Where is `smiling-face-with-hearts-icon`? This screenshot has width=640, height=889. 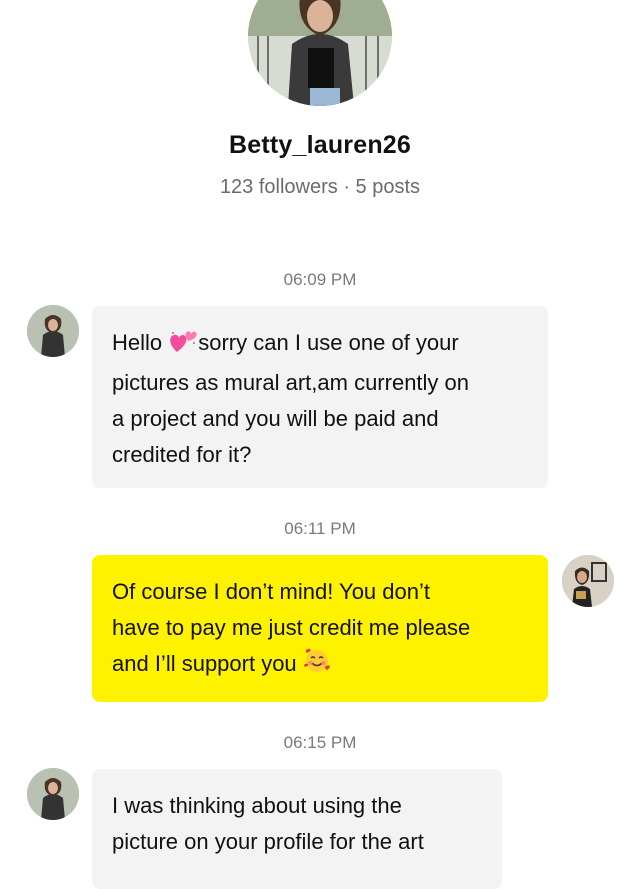 smiling-face-with-hearts-icon is located at coordinates (317, 666).